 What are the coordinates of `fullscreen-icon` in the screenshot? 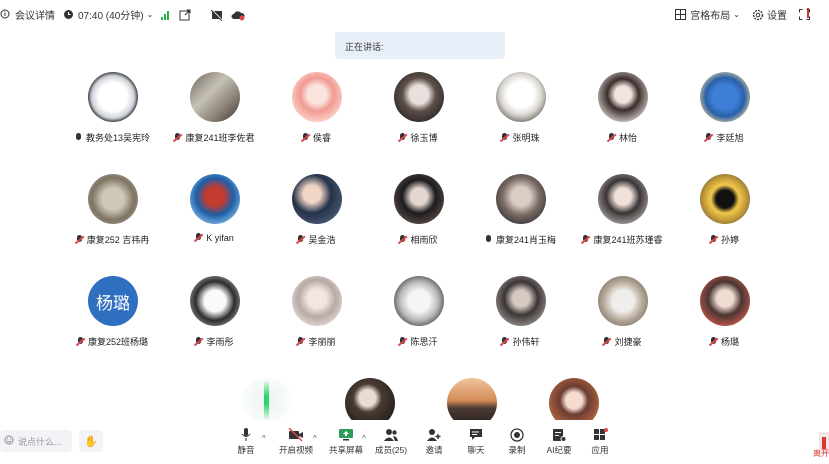 It's located at (805, 14).